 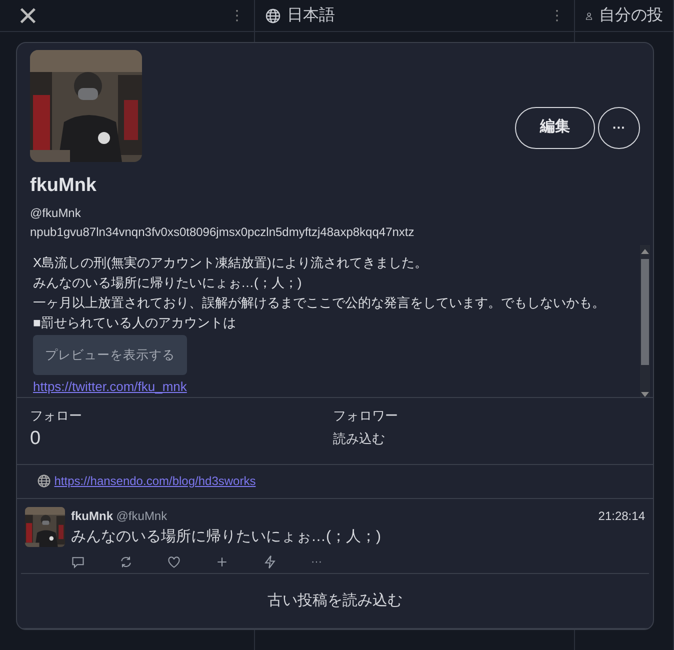 What do you see at coordinates (554, 127) in the screenshot?
I see `edit-button: 編集` at bounding box center [554, 127].